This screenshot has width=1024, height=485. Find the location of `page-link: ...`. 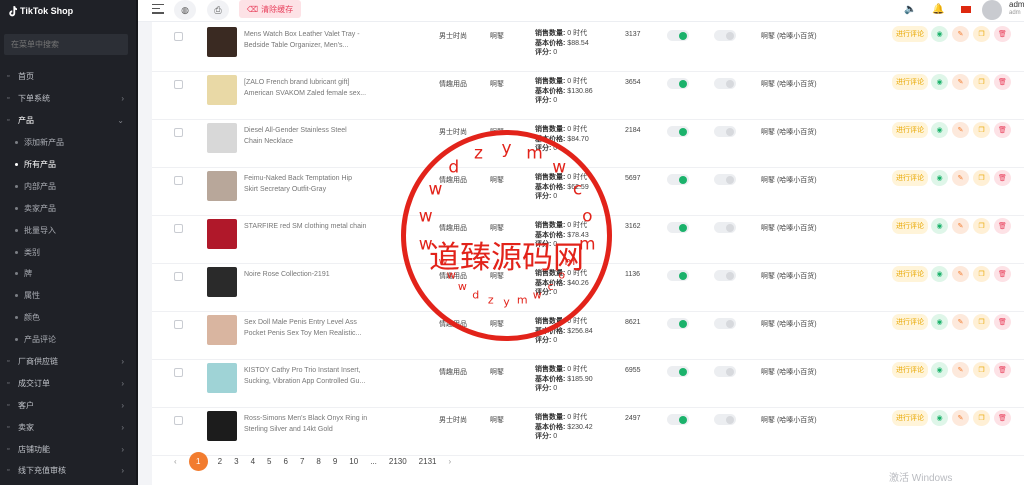

page-link: ... is located at coordinates (373, 461).